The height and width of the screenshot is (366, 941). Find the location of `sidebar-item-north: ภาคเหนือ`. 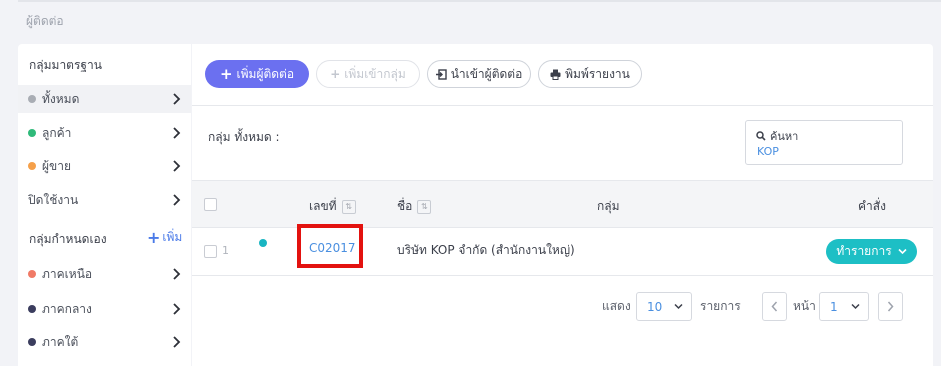

sidebar-item-north: ภาคเหนือ is located at coordinates (104, 274).